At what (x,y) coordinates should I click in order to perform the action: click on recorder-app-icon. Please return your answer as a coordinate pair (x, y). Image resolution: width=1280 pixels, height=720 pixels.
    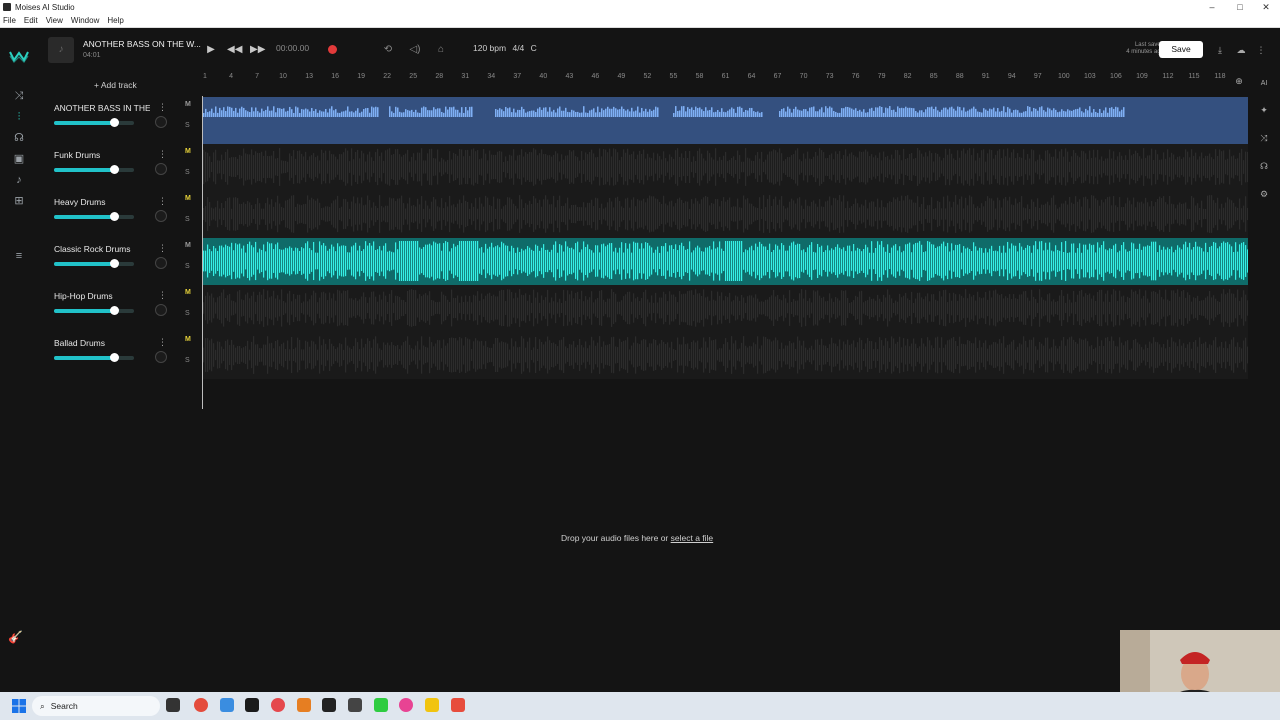
    Looking at the image, I should click on (458, 705).